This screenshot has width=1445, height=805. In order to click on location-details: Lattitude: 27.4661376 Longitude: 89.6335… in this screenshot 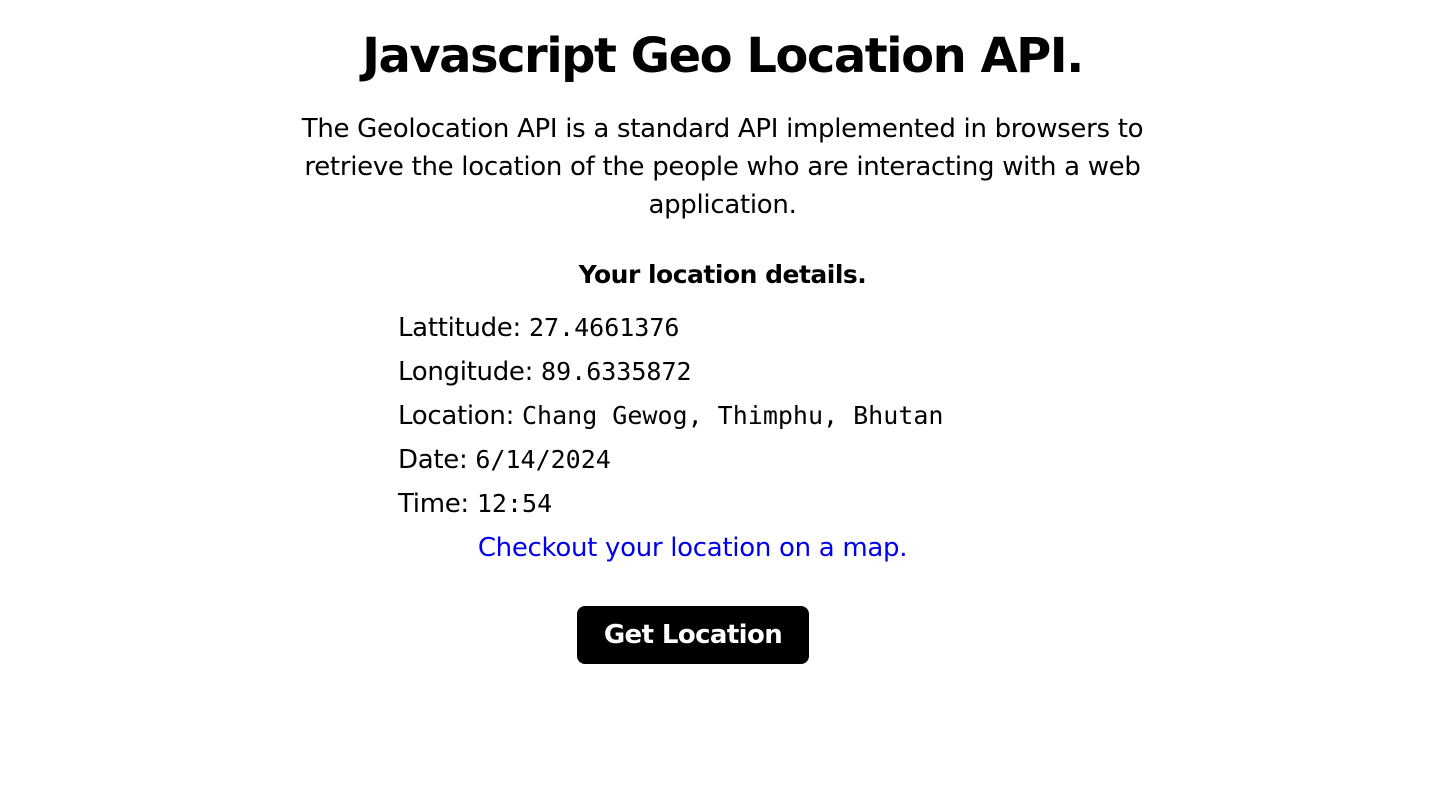, I will do `click(670, 416)`.